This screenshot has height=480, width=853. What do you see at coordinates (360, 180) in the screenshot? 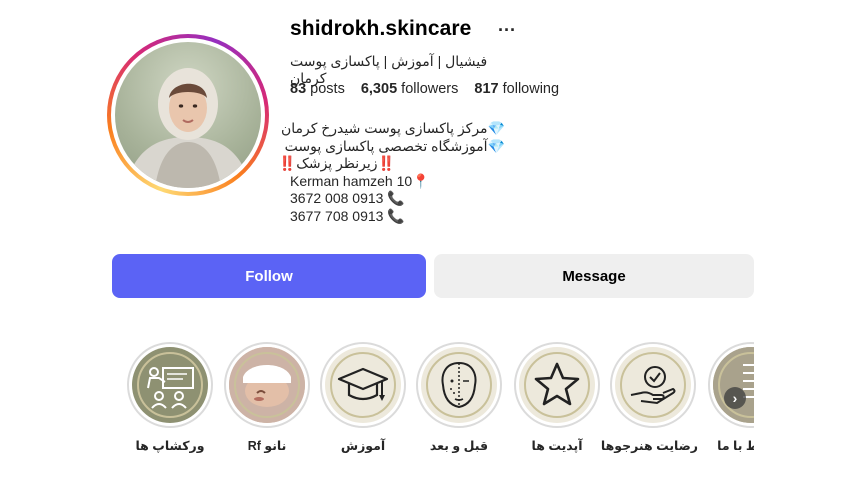
I see `bio-line: Kerman hamzeh 10📍` at bounding box center [360, 180].